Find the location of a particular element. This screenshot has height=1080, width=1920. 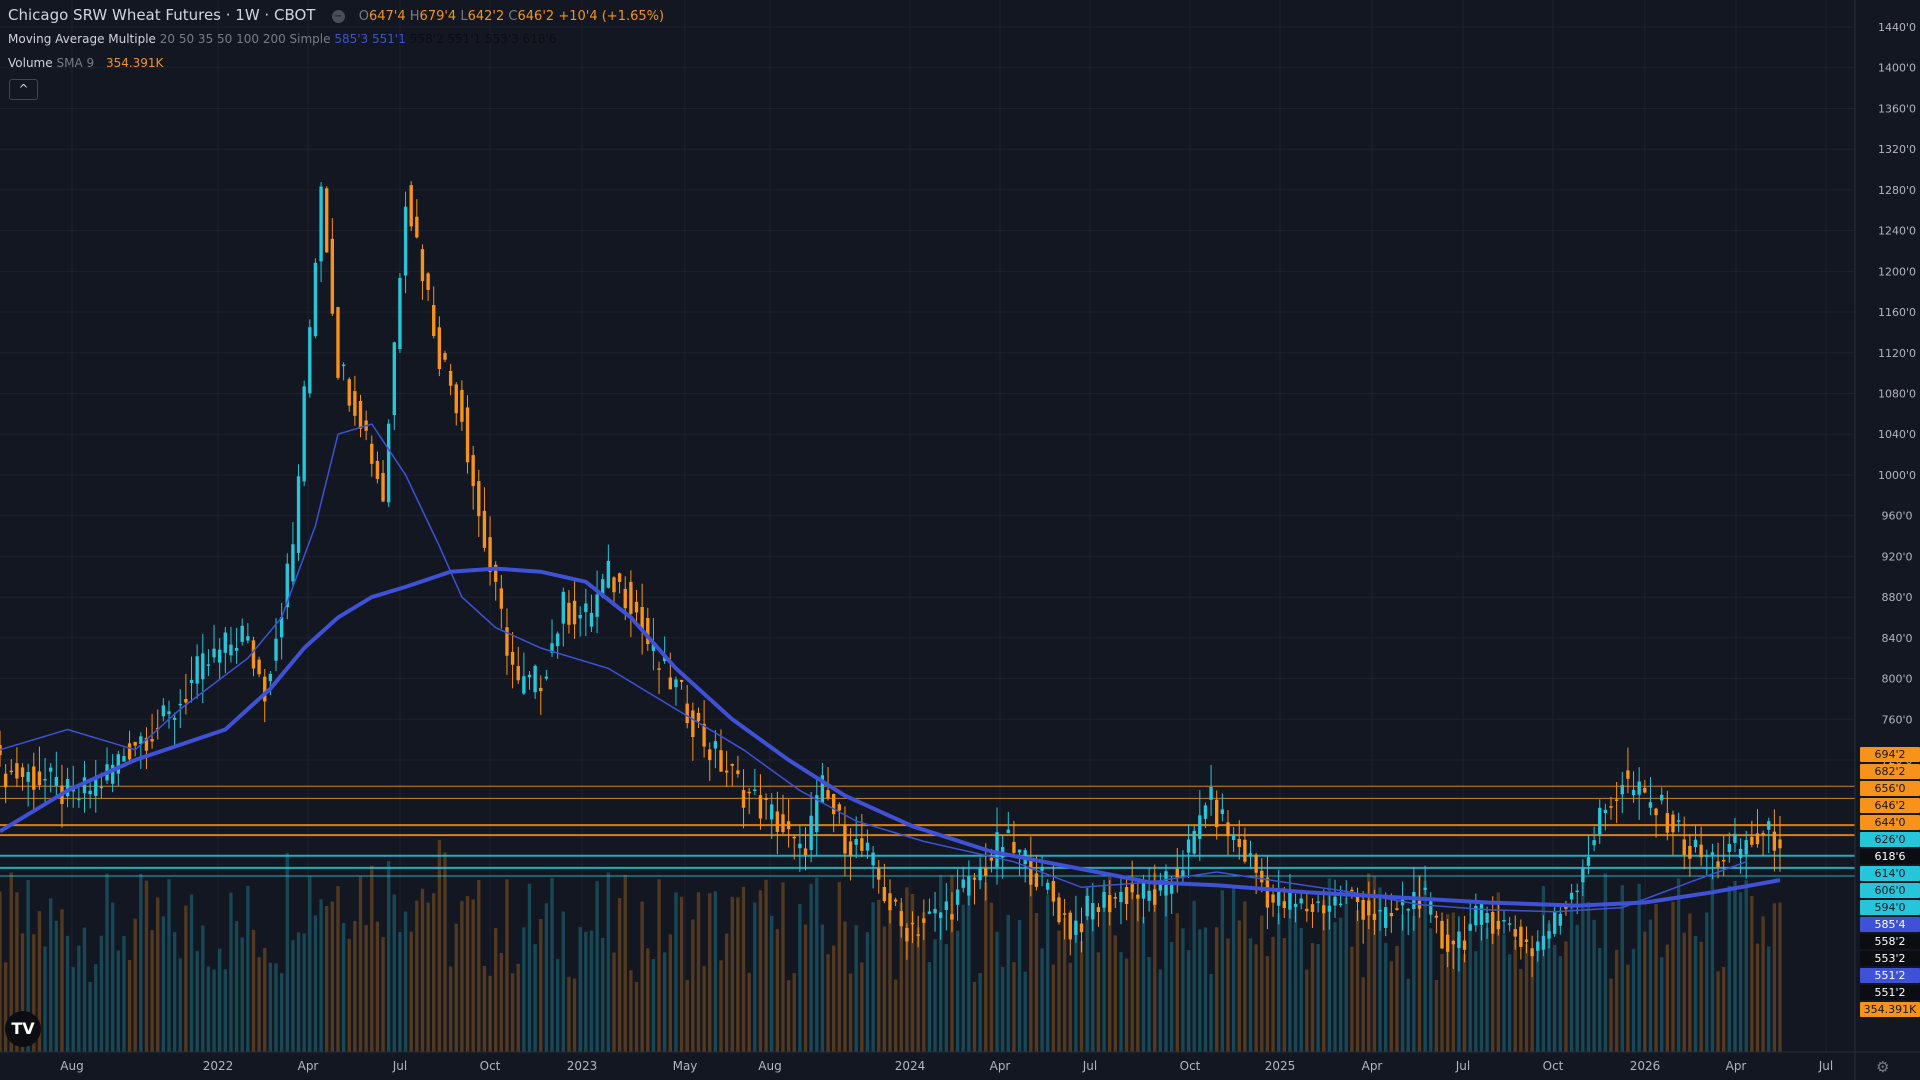

price-label: 682'2 is located at coordinates (1889, 771).